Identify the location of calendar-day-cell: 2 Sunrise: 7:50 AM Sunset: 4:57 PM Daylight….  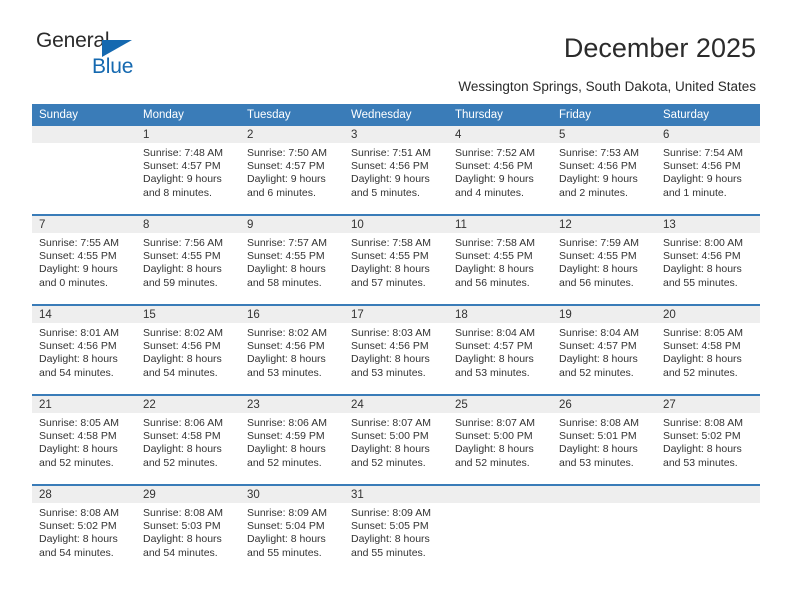
(292, 170).